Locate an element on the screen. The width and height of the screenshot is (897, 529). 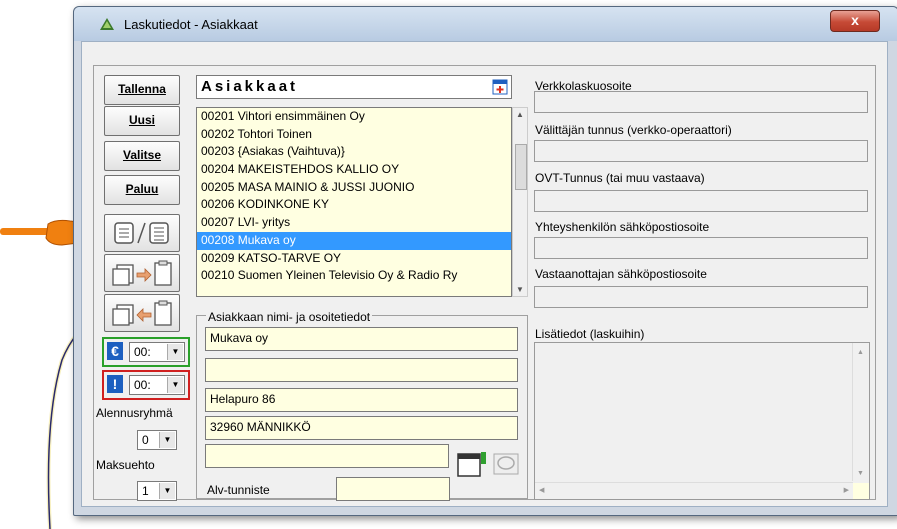
back-button-label: Paluu is located at coordinates (142, 189).